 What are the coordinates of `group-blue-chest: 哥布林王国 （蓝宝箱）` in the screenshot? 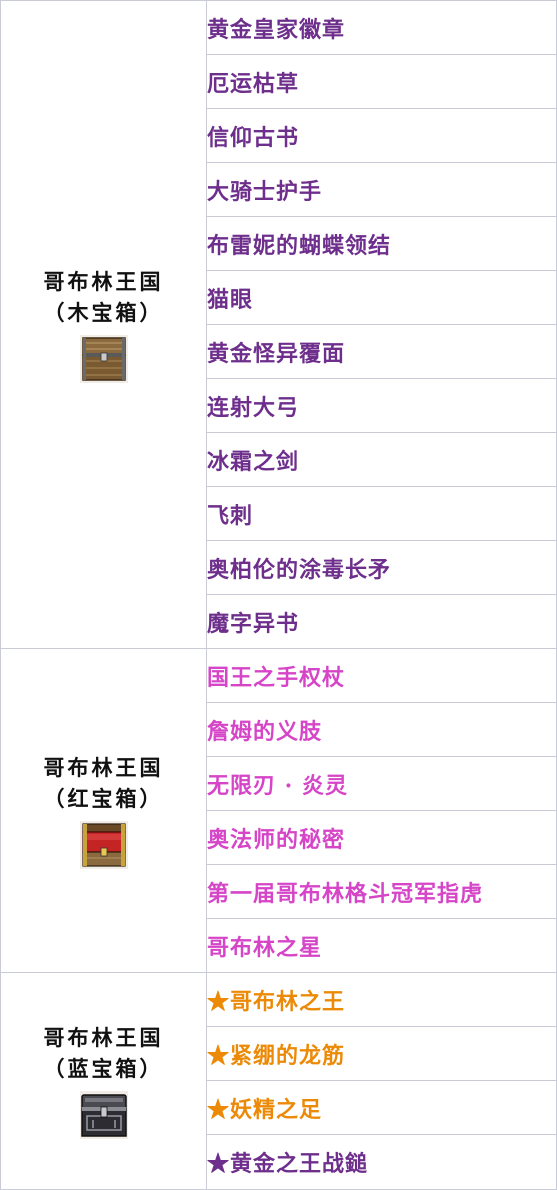 It's located at (103, 1081).